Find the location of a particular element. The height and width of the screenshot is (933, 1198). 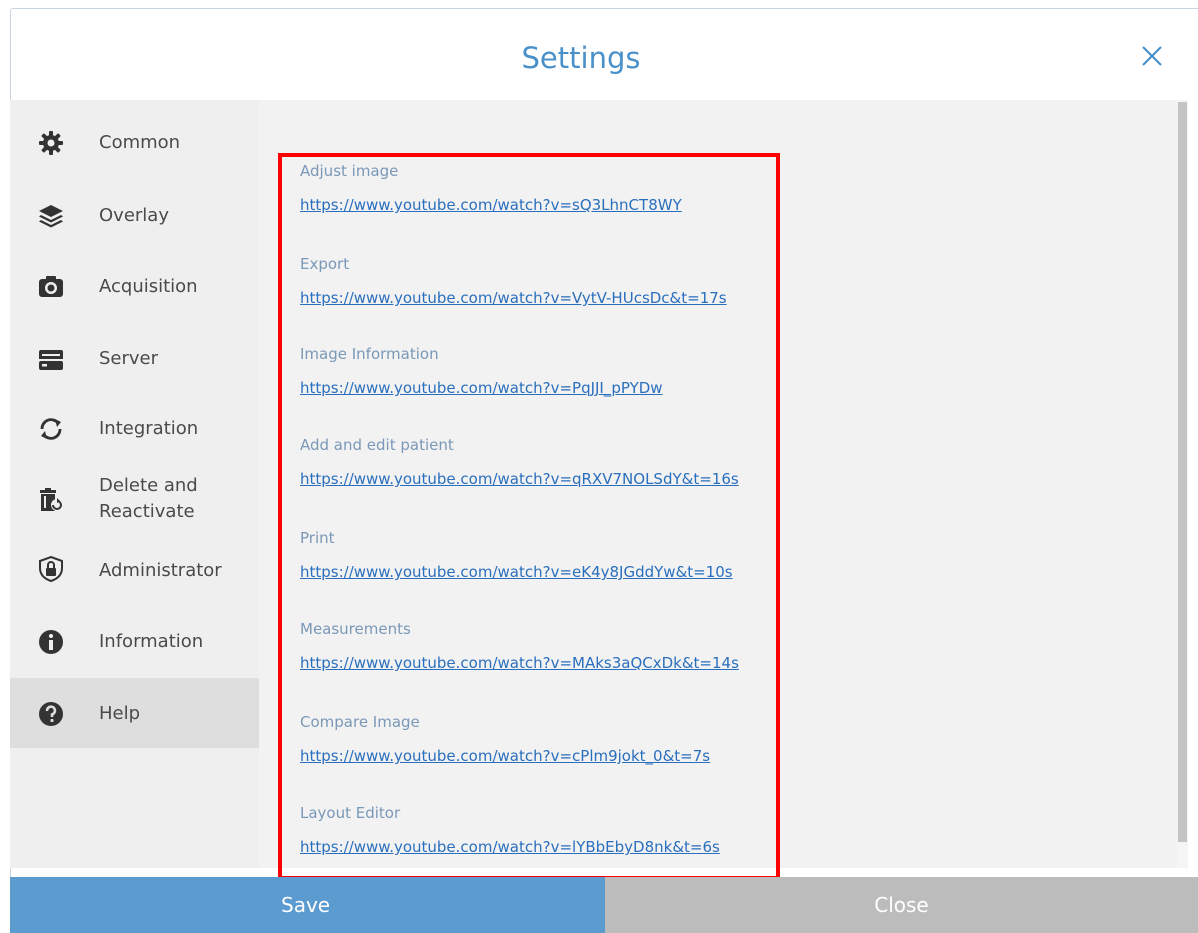

sidebar-item-integration: Integration is located at coordinates (134, 427).